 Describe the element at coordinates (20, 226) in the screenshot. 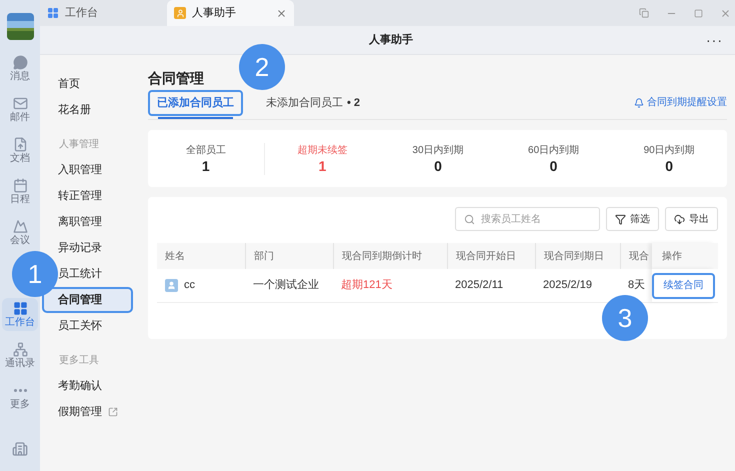

I see `mountain-icon` at that location.